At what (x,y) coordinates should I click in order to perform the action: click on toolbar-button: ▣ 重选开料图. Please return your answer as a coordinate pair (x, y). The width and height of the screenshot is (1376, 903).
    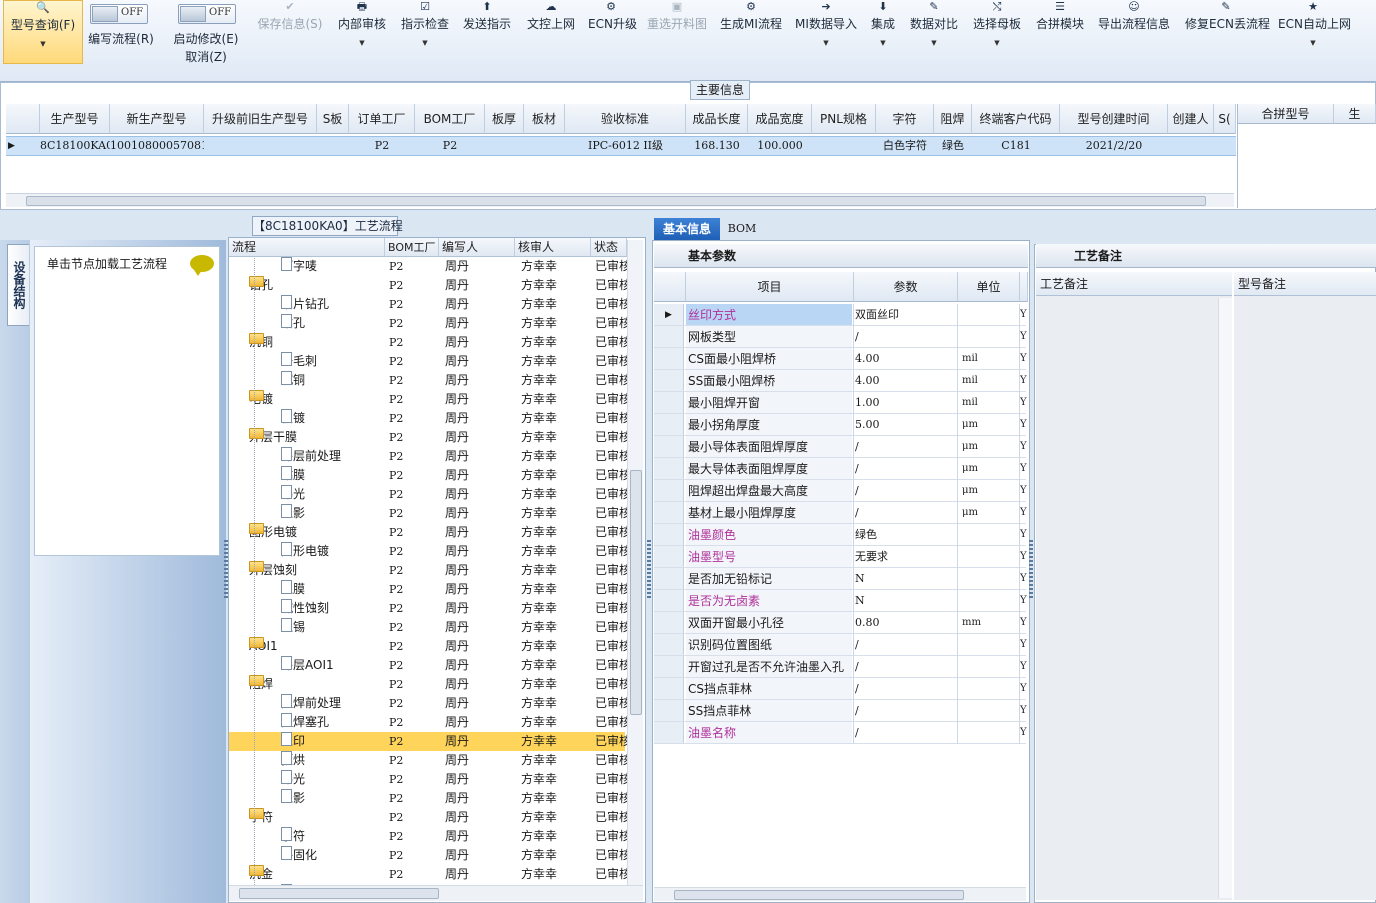
    Looking at the image, I should click on (677, 17).